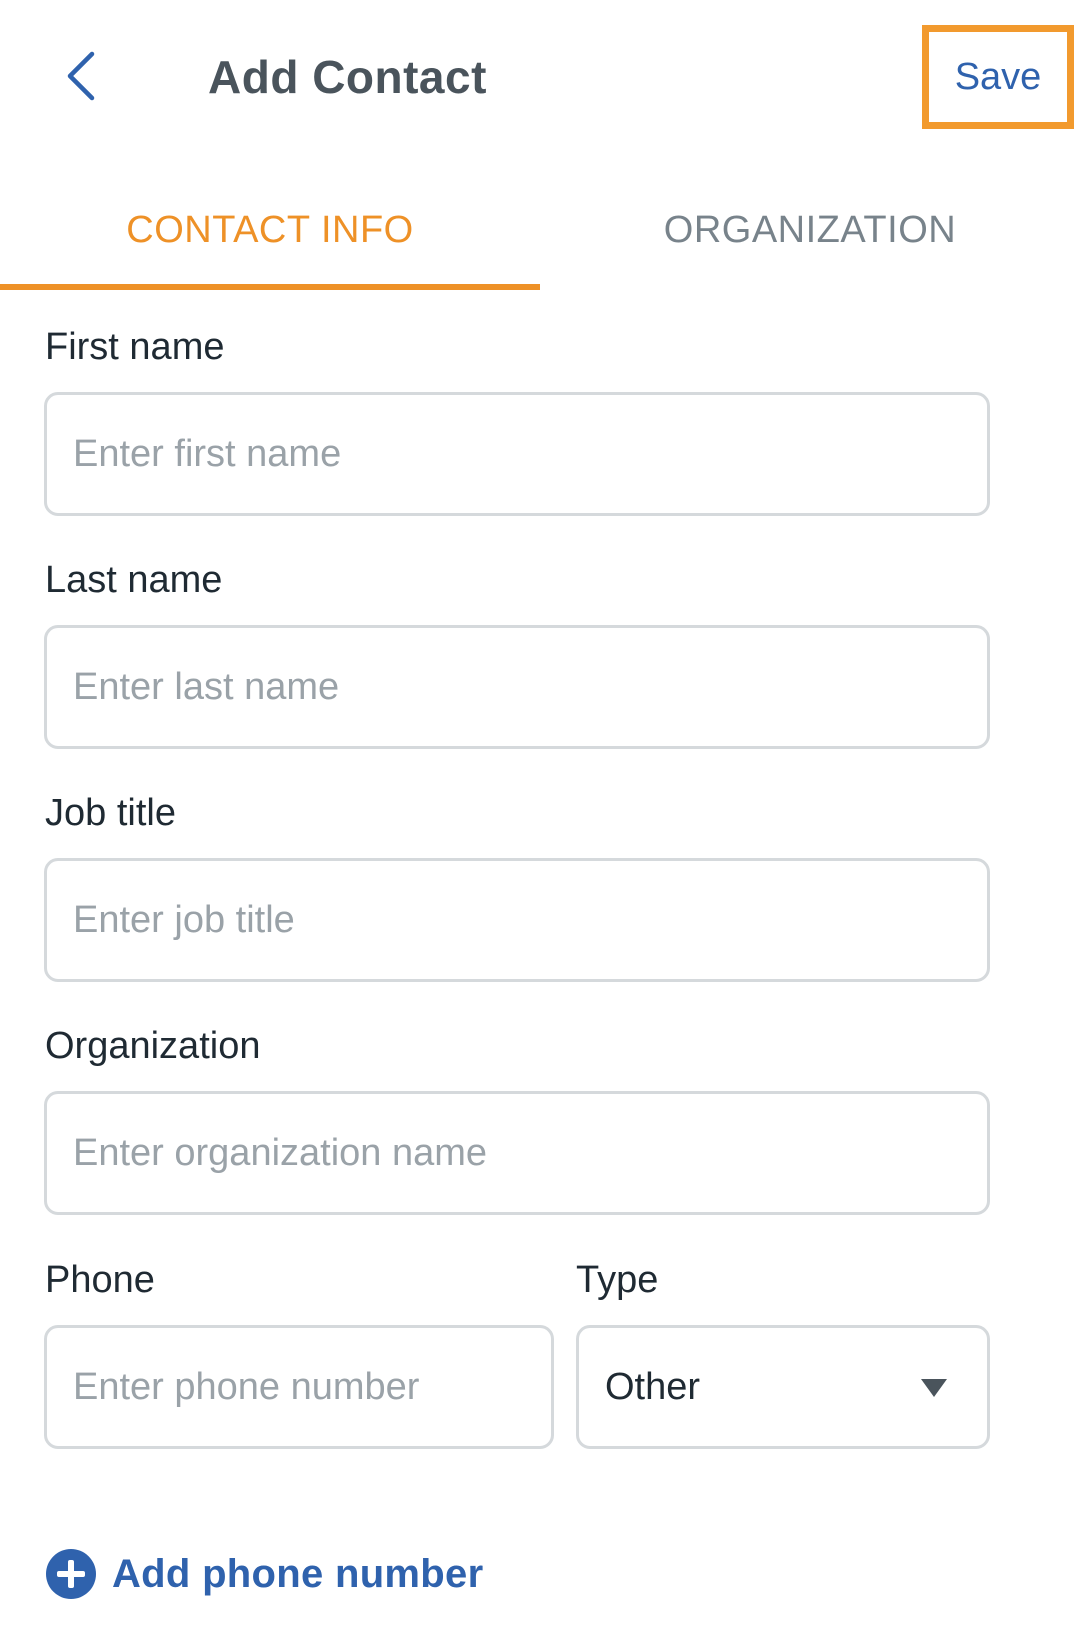 This screenshot has height=1640, width=1080. I want to click on type-label: Type, so click(617, 1280).